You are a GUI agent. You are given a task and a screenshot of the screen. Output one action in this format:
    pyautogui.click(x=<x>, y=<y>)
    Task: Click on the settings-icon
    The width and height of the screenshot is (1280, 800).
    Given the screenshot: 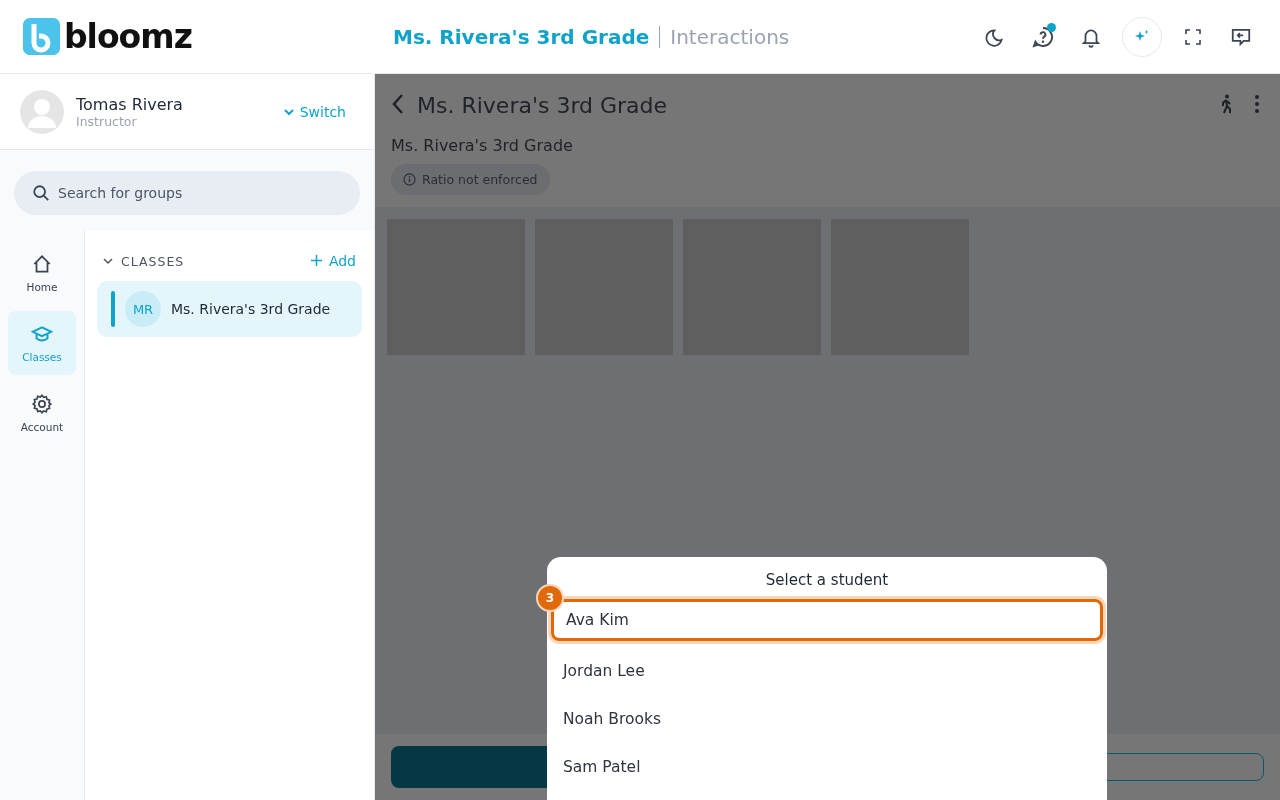 What is the action you would take?
    pyautogui.click(x=42, y=404)
    